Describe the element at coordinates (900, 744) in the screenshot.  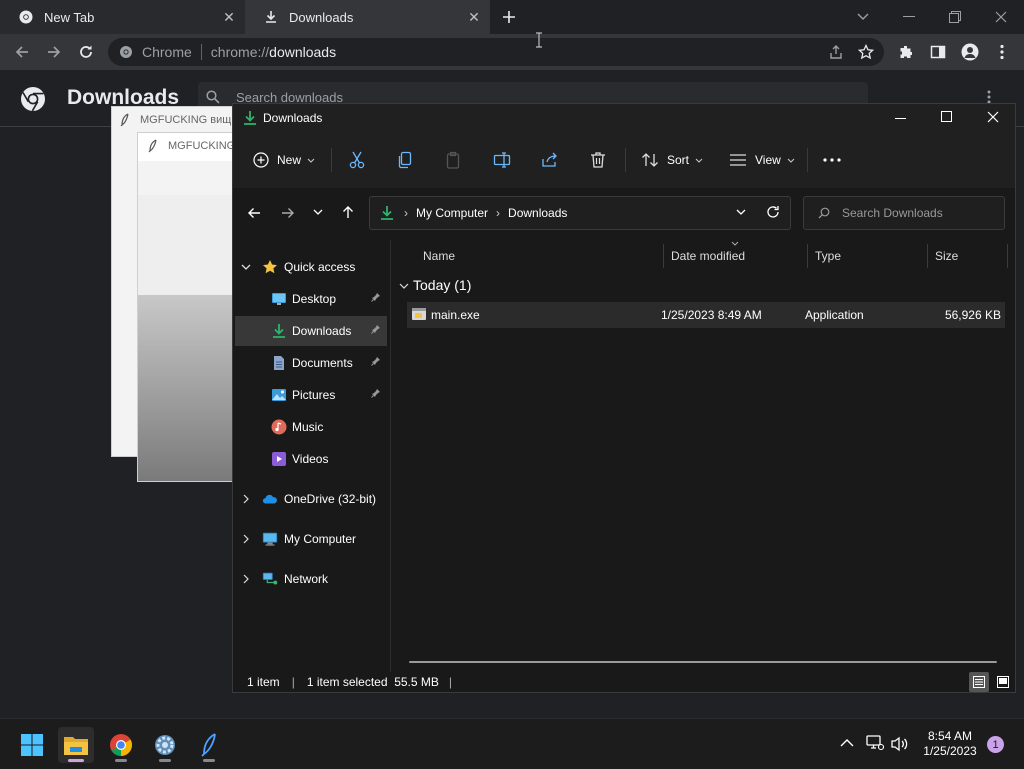
I see `volume-icon` at that location.